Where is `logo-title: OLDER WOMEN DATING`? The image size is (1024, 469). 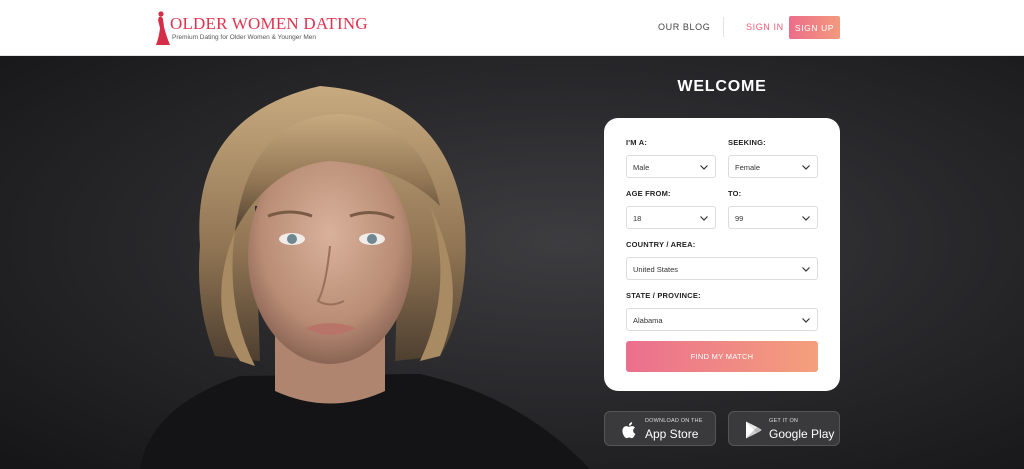 logo-title: OLDER WOMEN DATING is located at coordinates (269, 23).